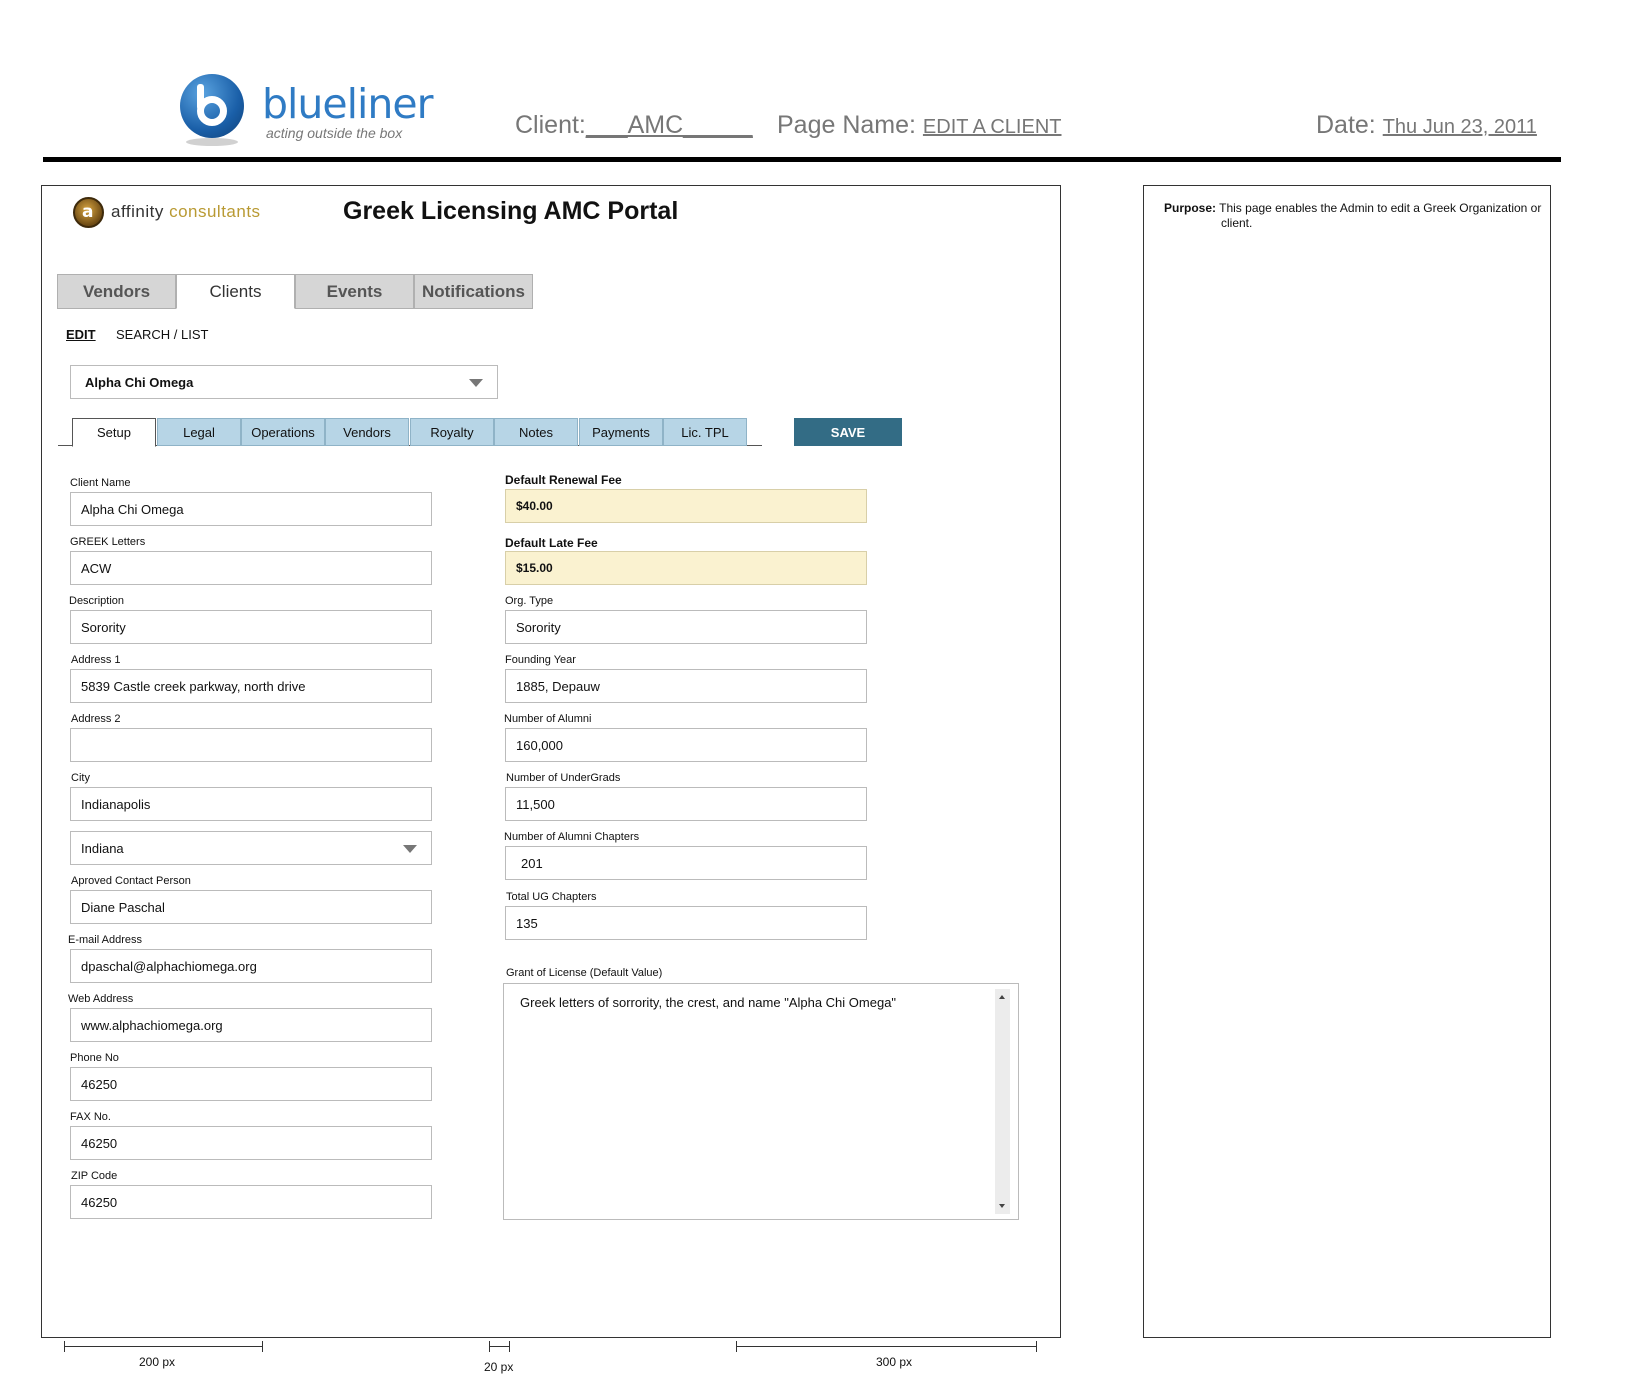 This screenshot has width=1650, height=1400. I want to click on scroll-up-icon, so click(1002, 997).